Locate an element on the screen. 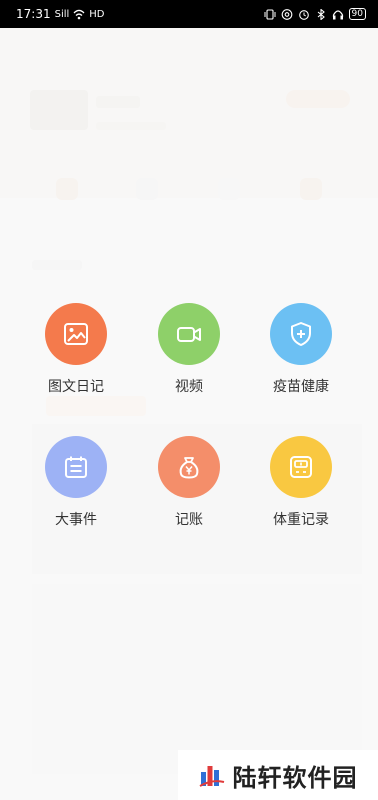 The image size is (378, 800). accounting-button: 记账 is located at coordinates (189, 482).